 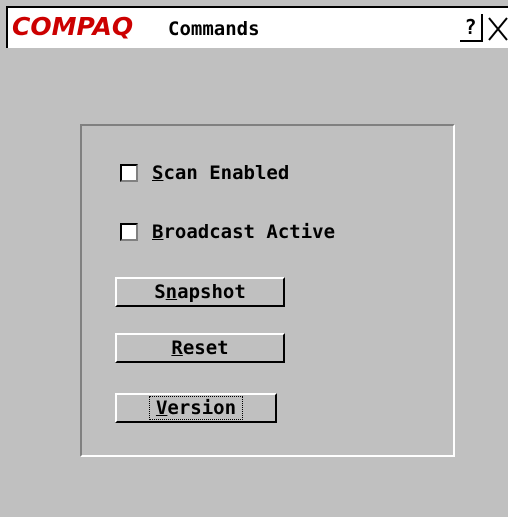 I want to click on version-button-label: Version, so click(x=196, y=408).